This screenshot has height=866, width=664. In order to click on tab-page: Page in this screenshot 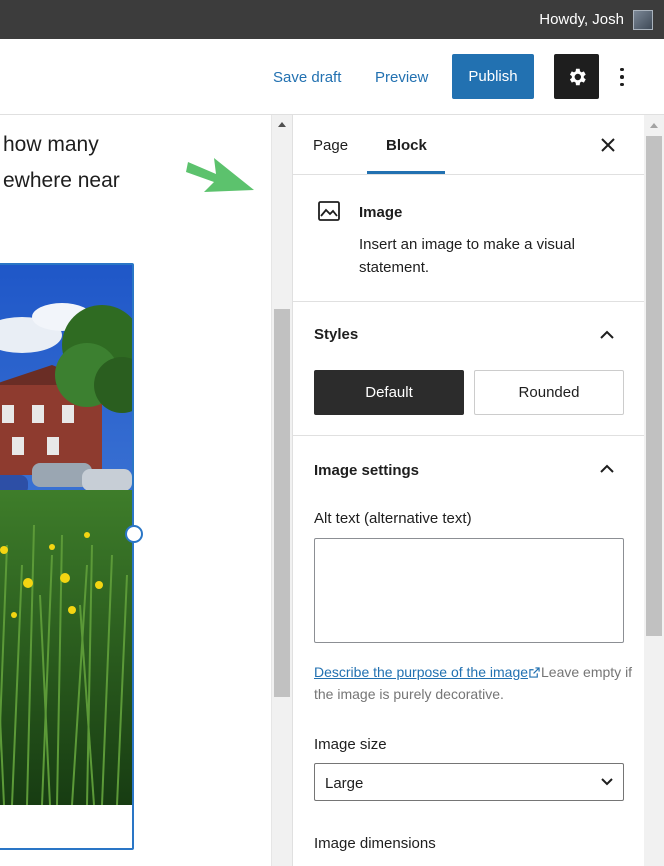, I will do `click(330, 145)`.